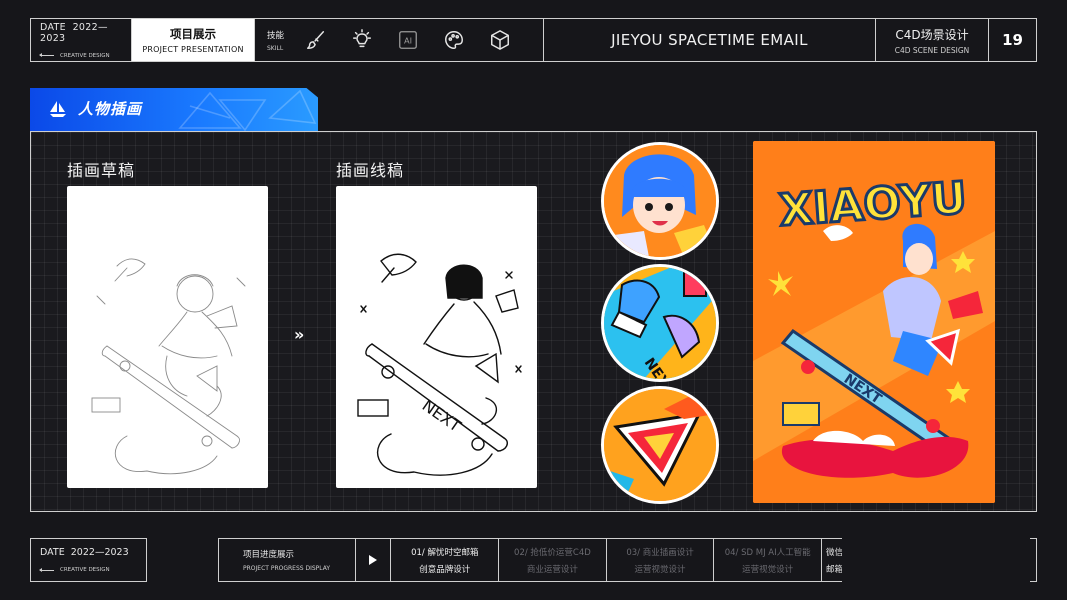  Describe the element at coordinates (661, 560) in the screenshot. I see `progress-step-03: 03/ 商业插画设计 运营视觉设计` at that location.